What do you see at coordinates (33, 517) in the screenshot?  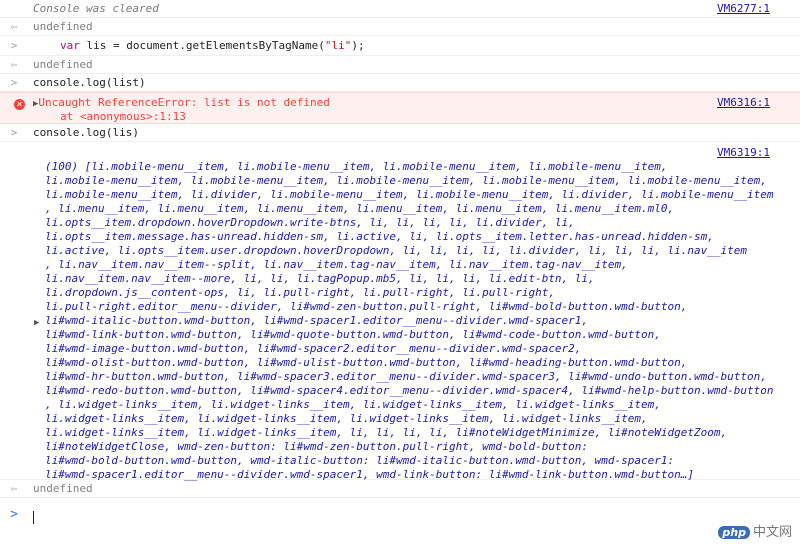 I see `console-input` at bounding box center [33, 517].